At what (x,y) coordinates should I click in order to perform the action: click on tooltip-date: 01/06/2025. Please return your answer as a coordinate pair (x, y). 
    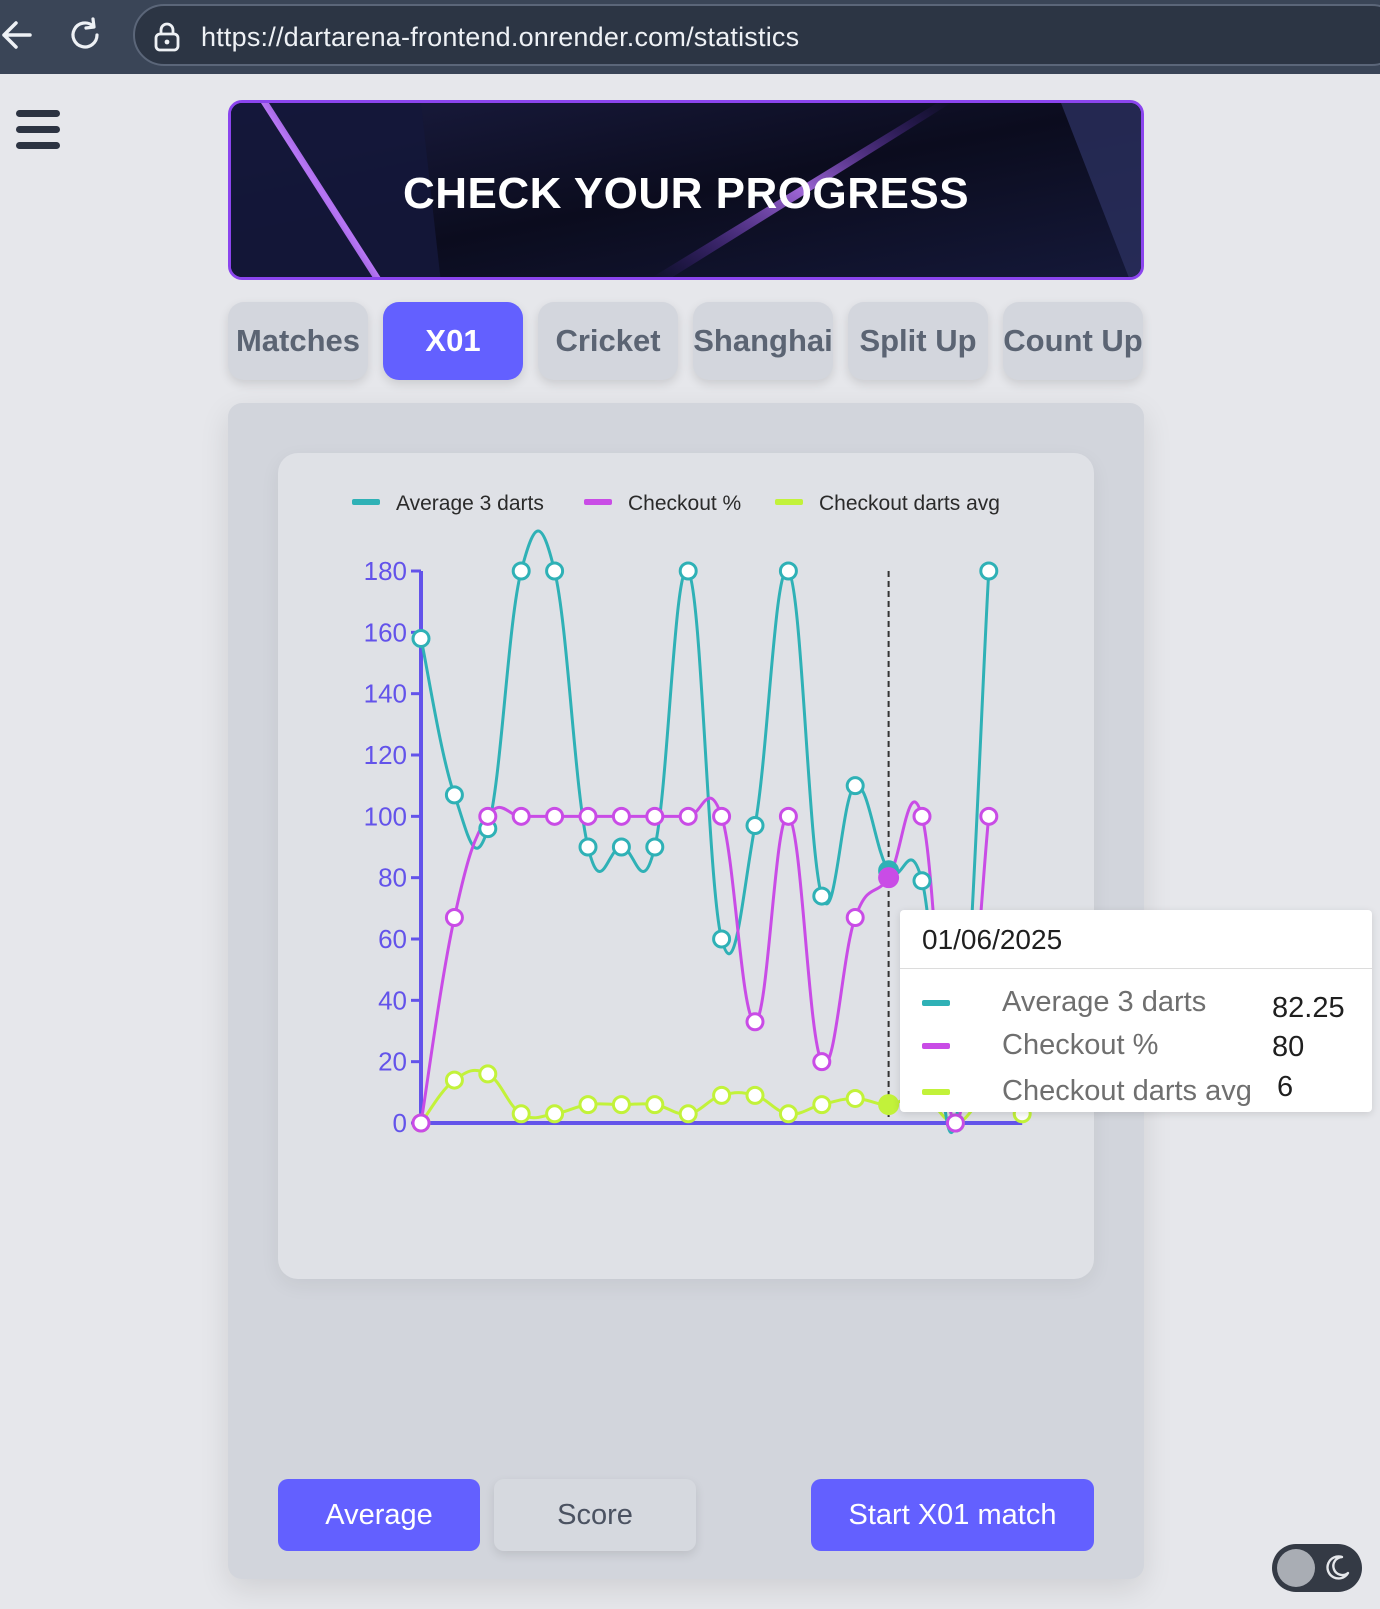
    Looking at the image, I should click on (992, 939).